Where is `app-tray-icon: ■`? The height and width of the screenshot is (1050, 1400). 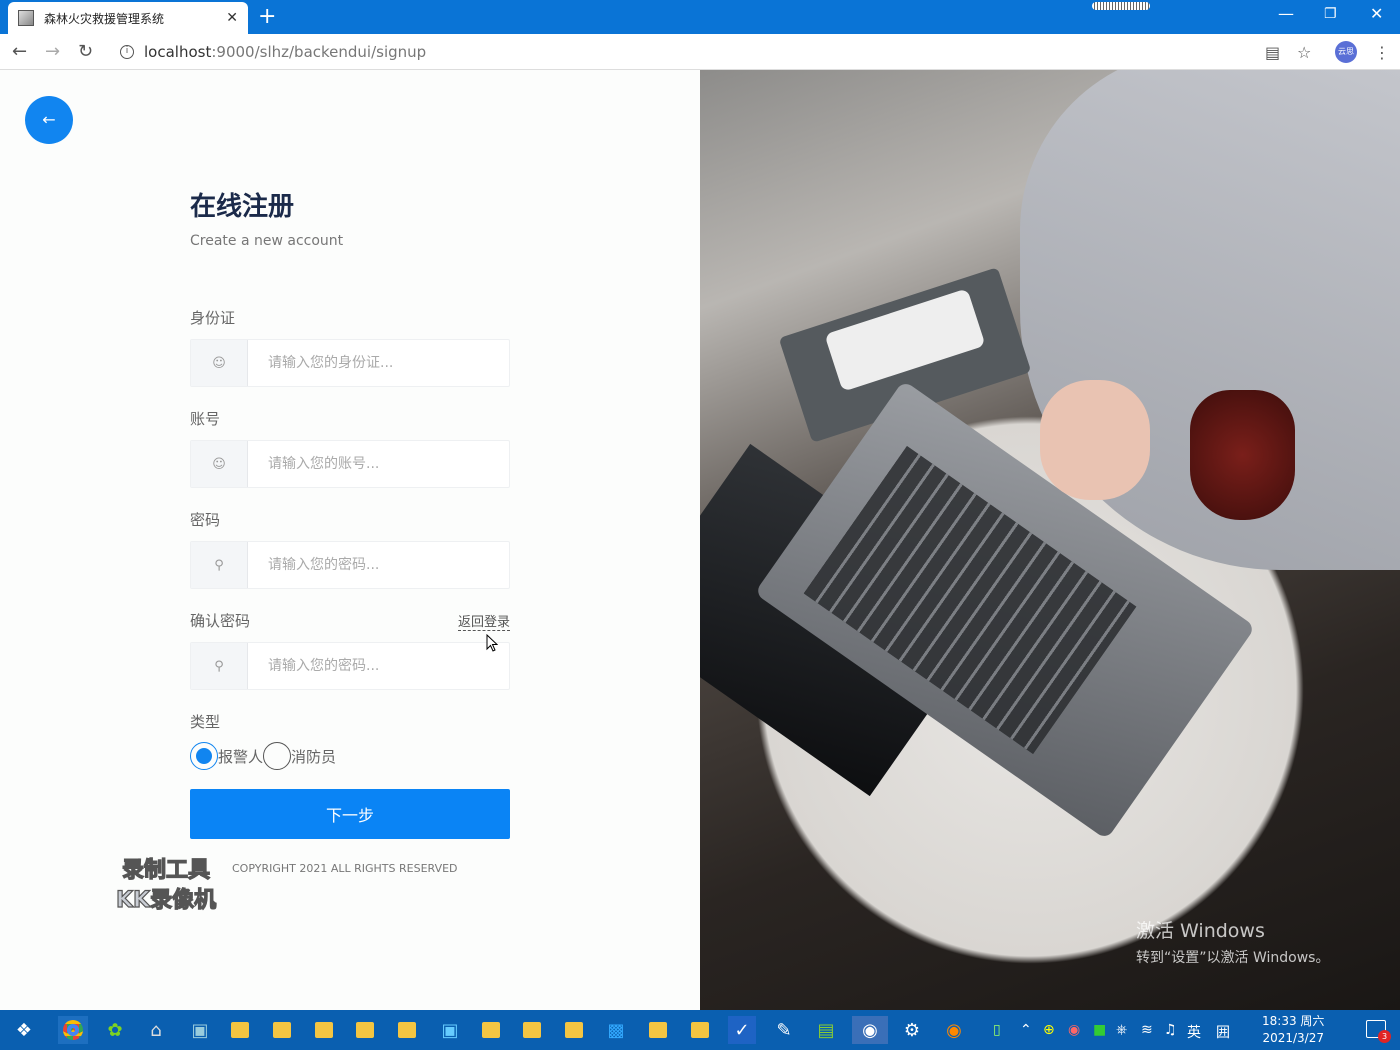
app-tray-icon: ■ is located at coordinates (1099, 1030).